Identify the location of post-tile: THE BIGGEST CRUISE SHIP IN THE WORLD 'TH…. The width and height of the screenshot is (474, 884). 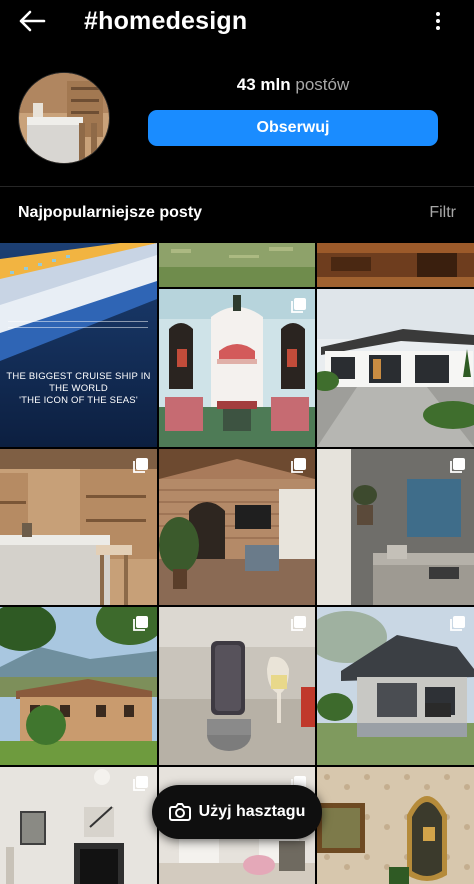
(78, 345).